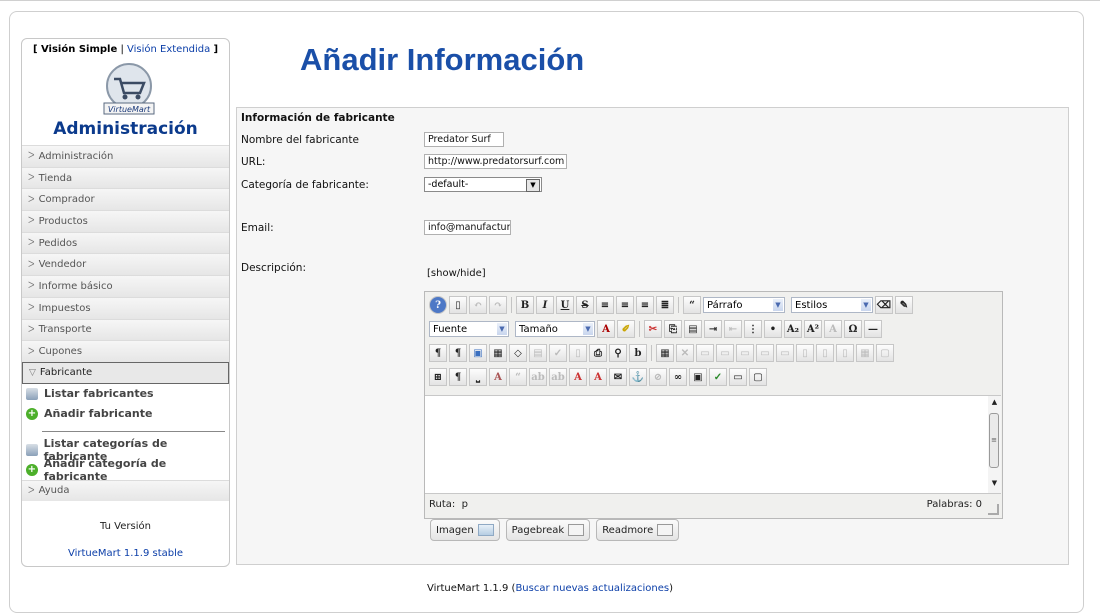 The width and height of the screenshot is (1100, 613). I want to click on sidebar-item-pedidos: ᐳ Pedidos, so click(125, 242).